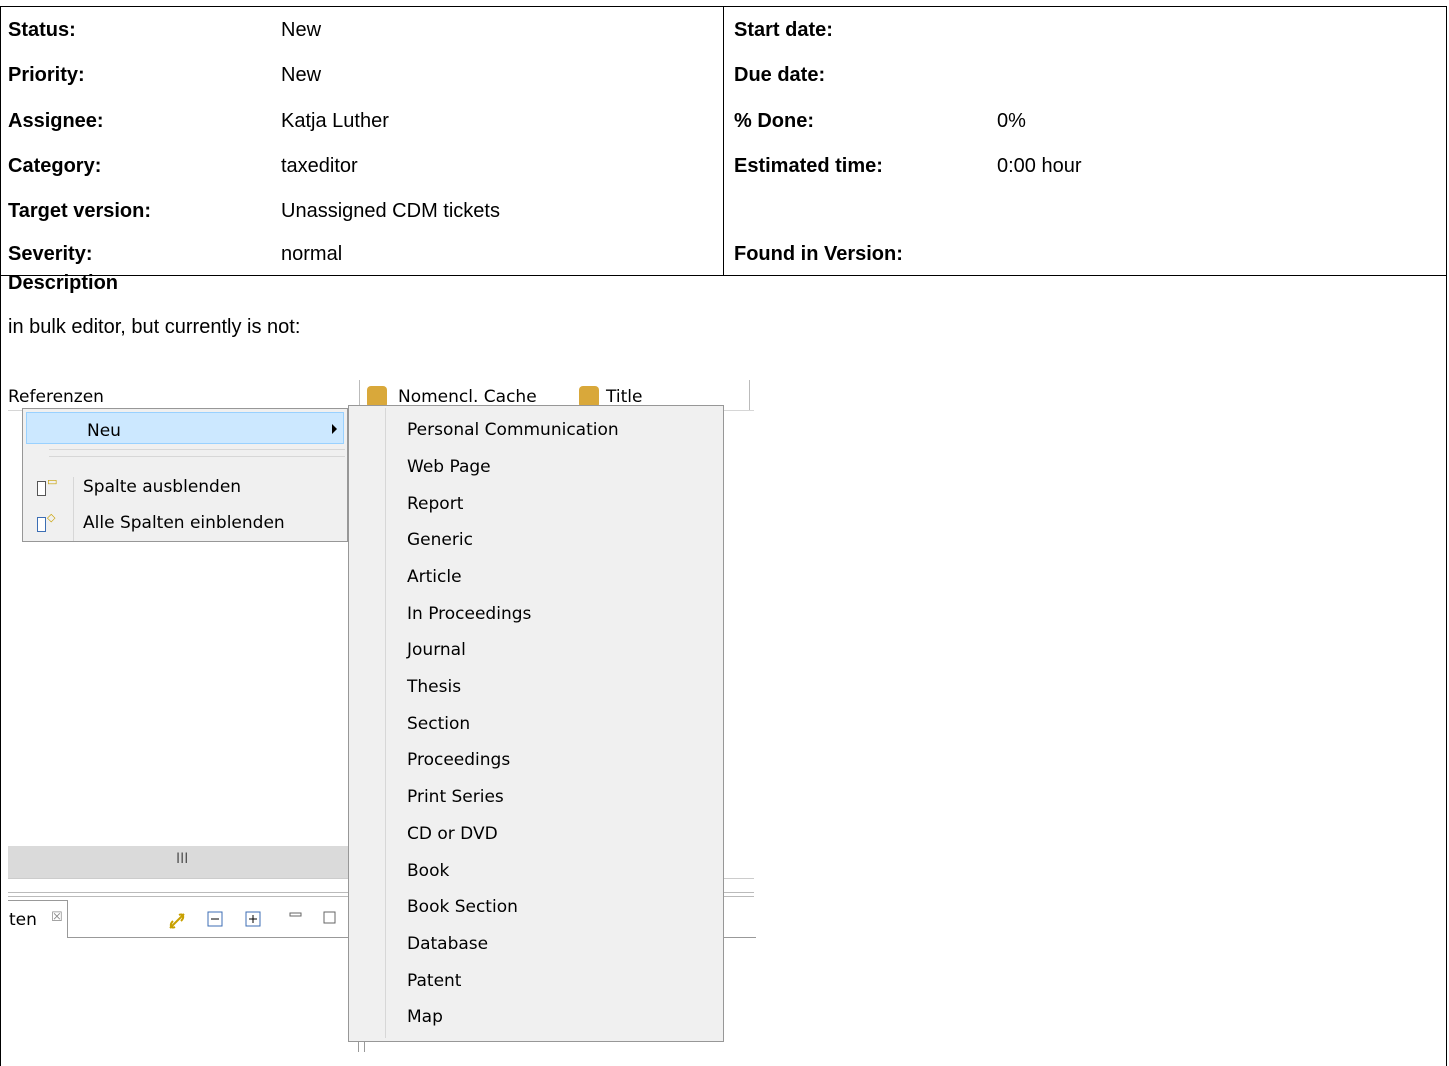 The image size is (1449, 1066). I want to click on assignee-label: Assignee:, so click(56, 121).